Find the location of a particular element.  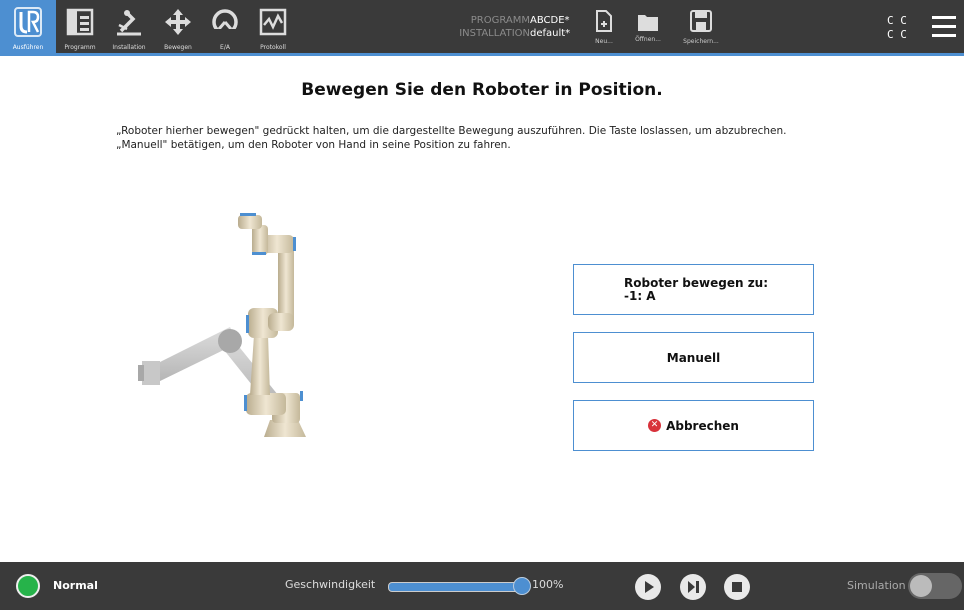

tab-ausfuehren: Ausführen is located at coordinates (28, 26).